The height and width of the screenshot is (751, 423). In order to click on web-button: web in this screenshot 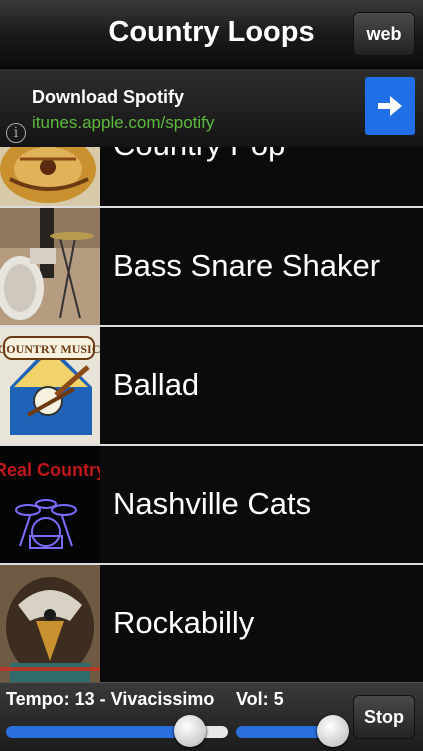, I will do `click(384, 34)`.